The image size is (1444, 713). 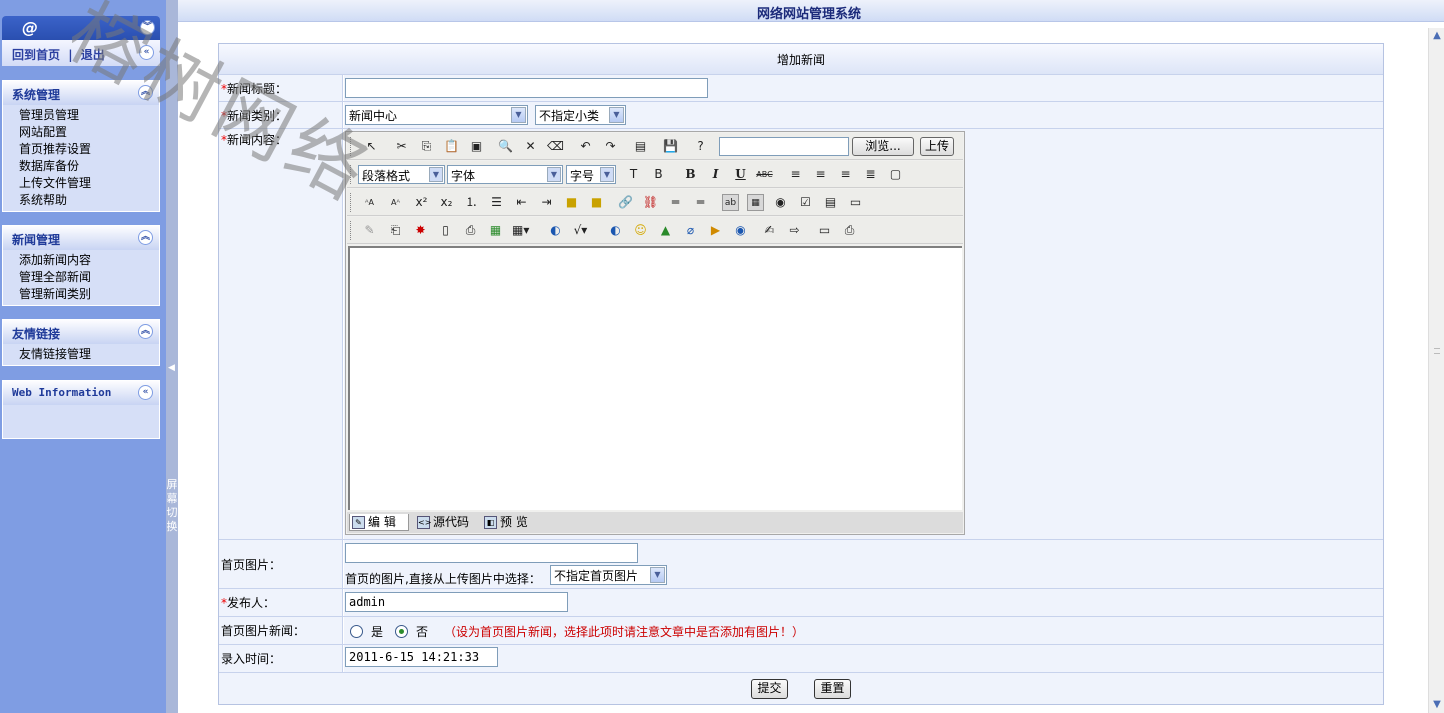 What do you see at coordinates (805, 202) in the screenshot?
I see `checkbox-control-icon: ☑` at bounding box center [805, 202].